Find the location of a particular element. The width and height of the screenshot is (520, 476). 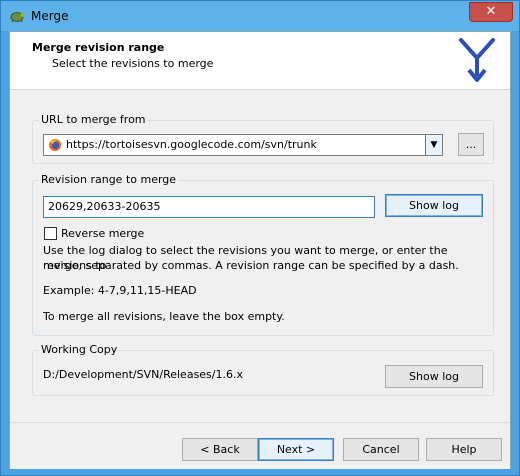

firefox-icon is located at coordinates (55, 145).